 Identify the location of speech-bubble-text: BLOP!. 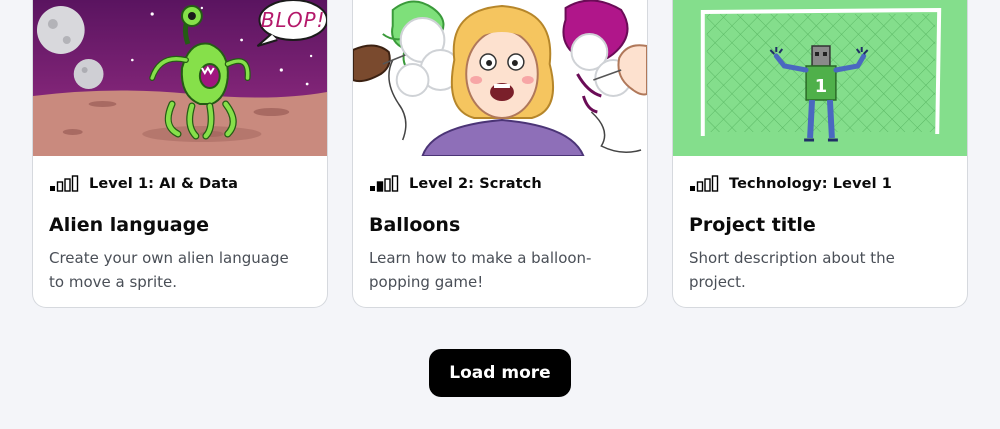
(293, 20).